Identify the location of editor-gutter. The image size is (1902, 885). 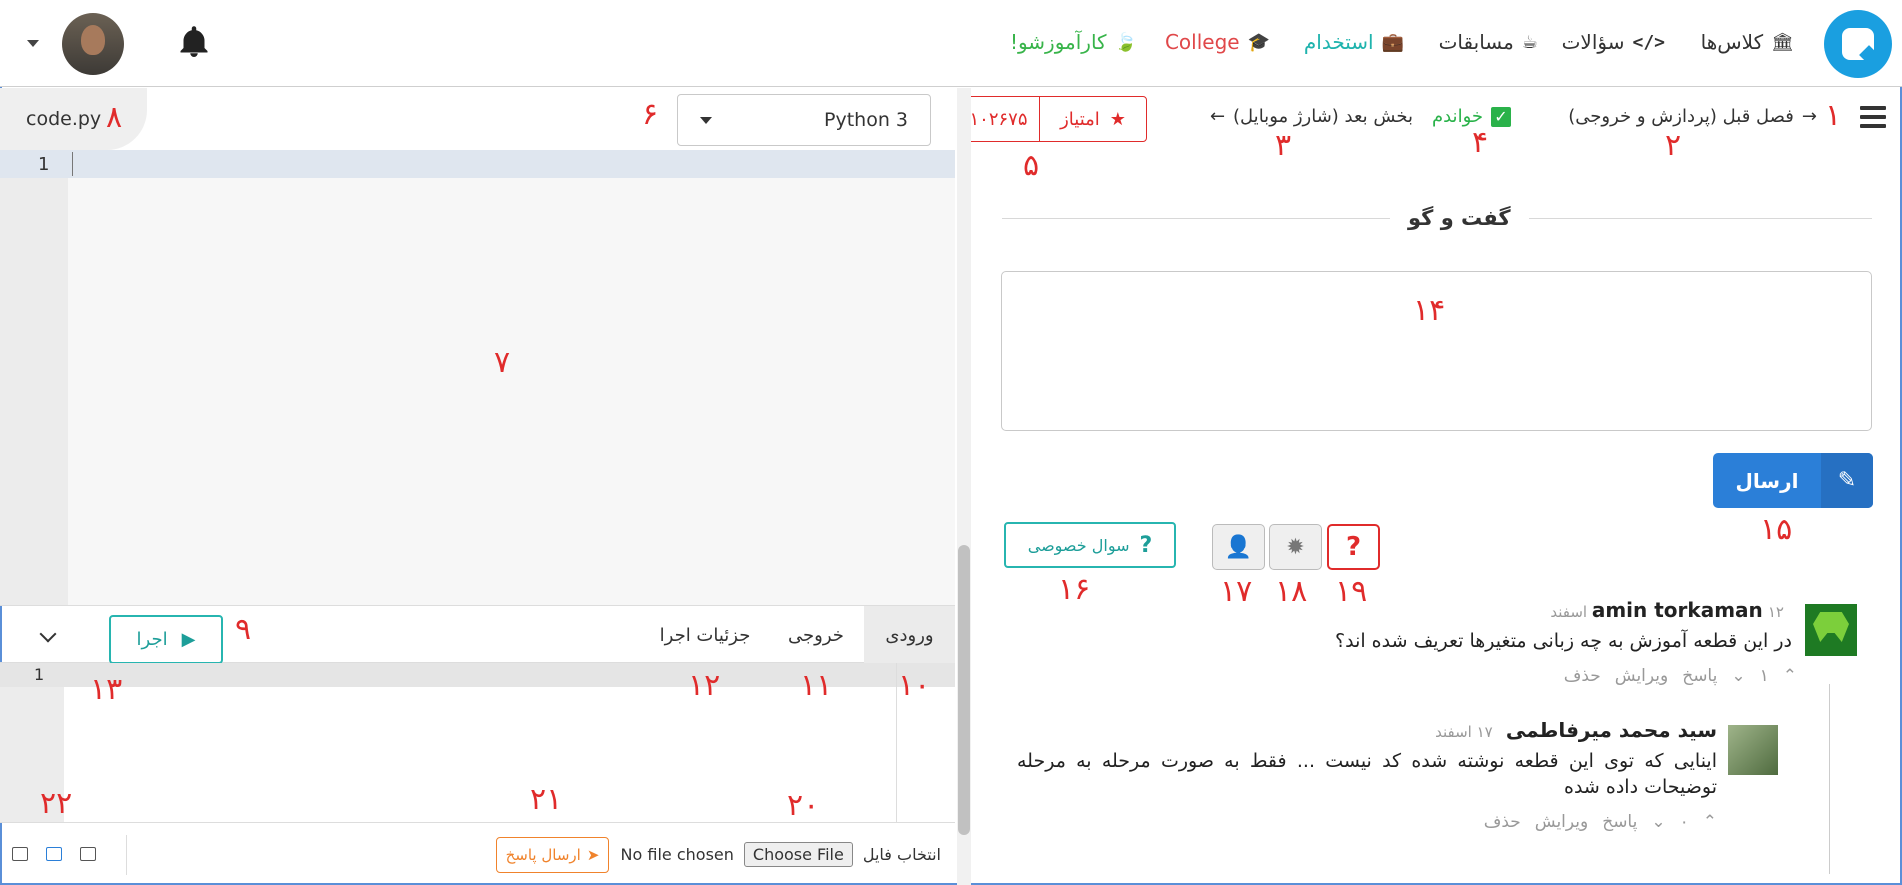
(34, 377).